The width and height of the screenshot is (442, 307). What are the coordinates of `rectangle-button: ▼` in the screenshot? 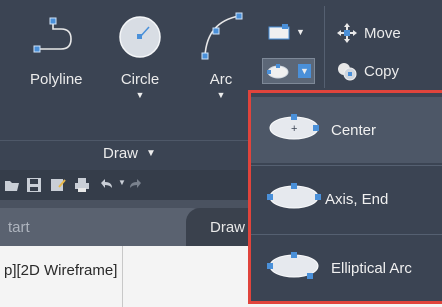 It's located at (286, 32).